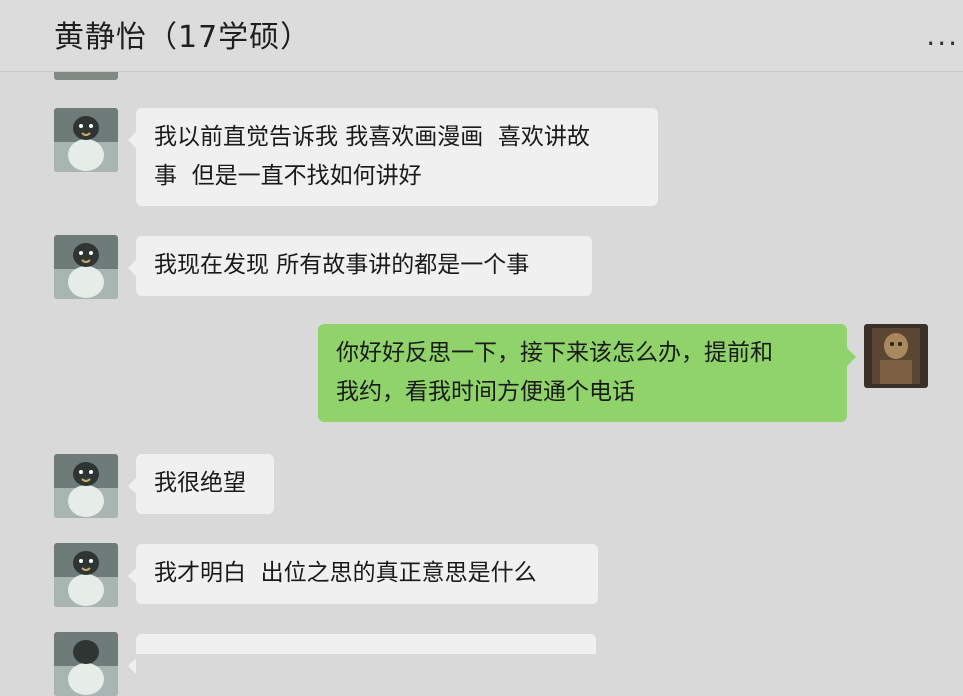 The width and height of the screenshot is (963, 696). What do you see at coordinates (896, 356) in the screenshot?
I see `user-avatar` at bounding box center [896, 356].